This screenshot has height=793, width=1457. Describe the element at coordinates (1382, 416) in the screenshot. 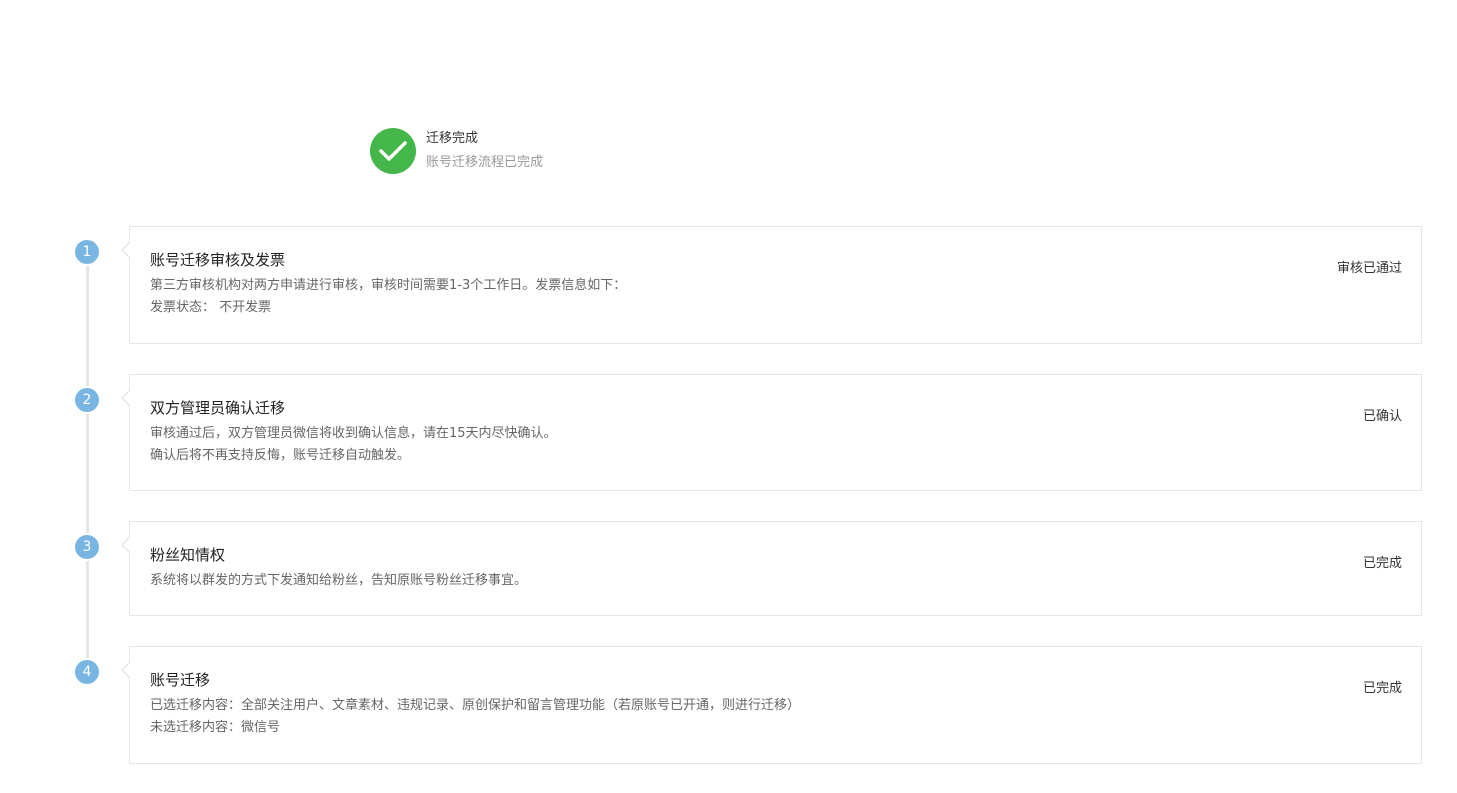

I see `step-status: 已确认` at that location.